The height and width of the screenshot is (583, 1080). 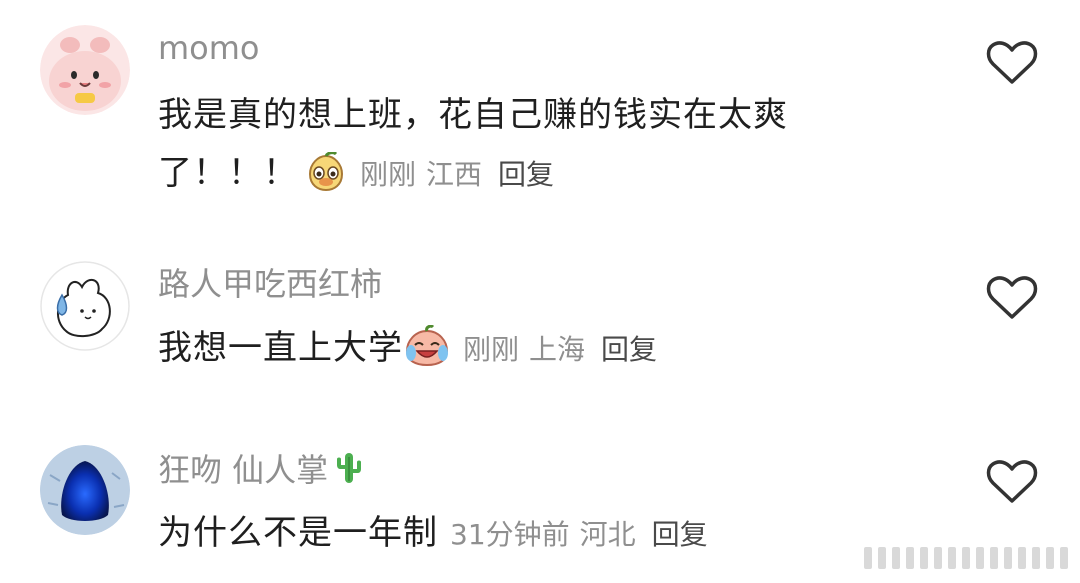 I want to click on username: 路人甲吃西红柿, so click(x=270, y=284).